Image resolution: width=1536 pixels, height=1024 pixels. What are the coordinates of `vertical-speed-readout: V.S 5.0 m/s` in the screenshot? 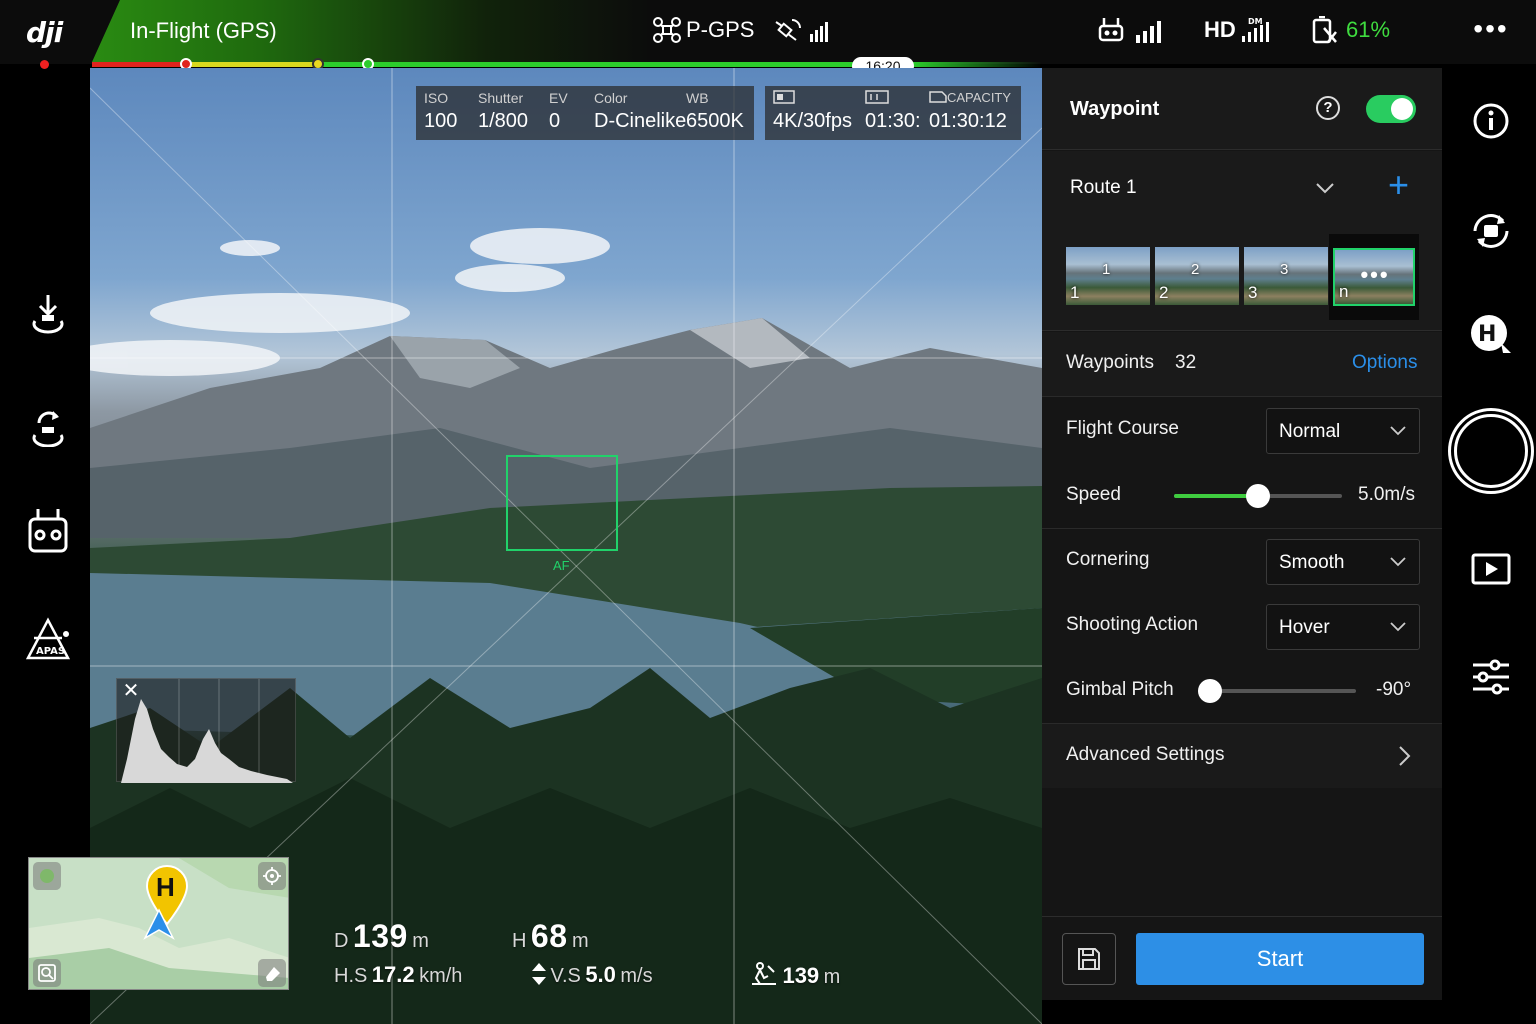 It's located at (592, 975).